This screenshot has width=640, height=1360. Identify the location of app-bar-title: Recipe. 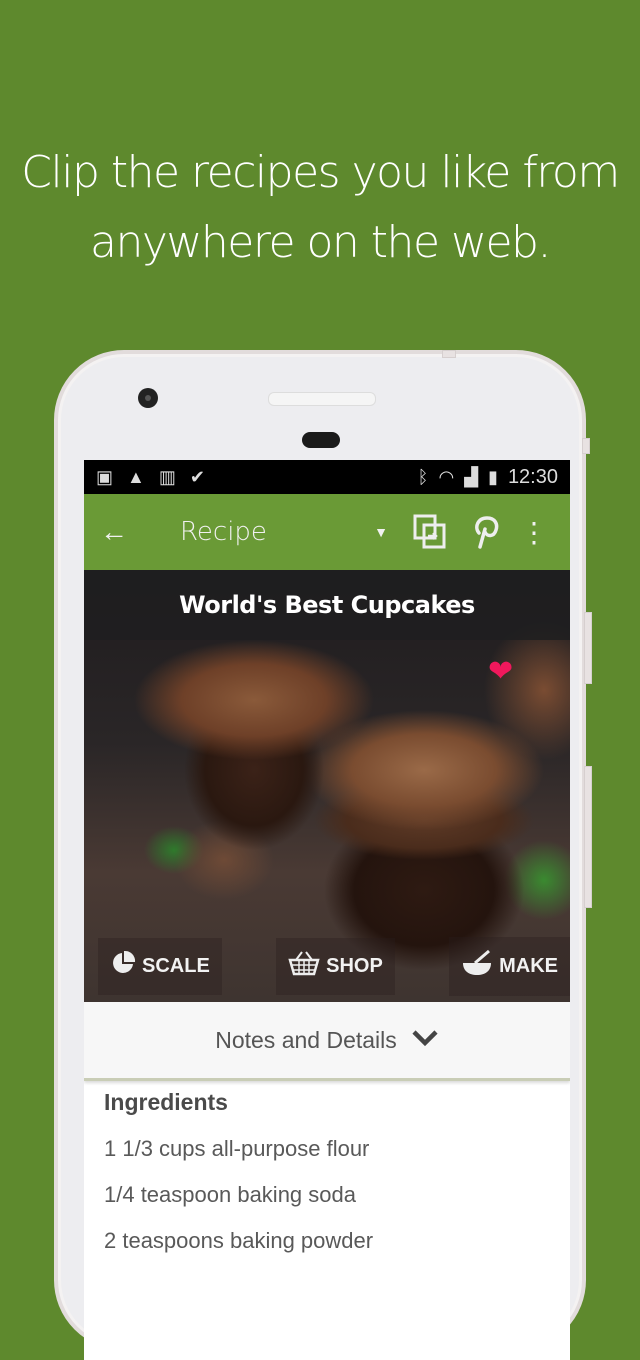
(223, 532).